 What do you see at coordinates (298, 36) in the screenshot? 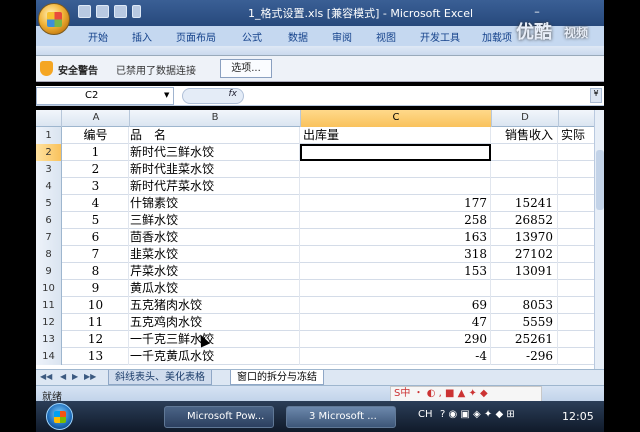
I see `tab-data: 数据` at bounding box center [298, 36].